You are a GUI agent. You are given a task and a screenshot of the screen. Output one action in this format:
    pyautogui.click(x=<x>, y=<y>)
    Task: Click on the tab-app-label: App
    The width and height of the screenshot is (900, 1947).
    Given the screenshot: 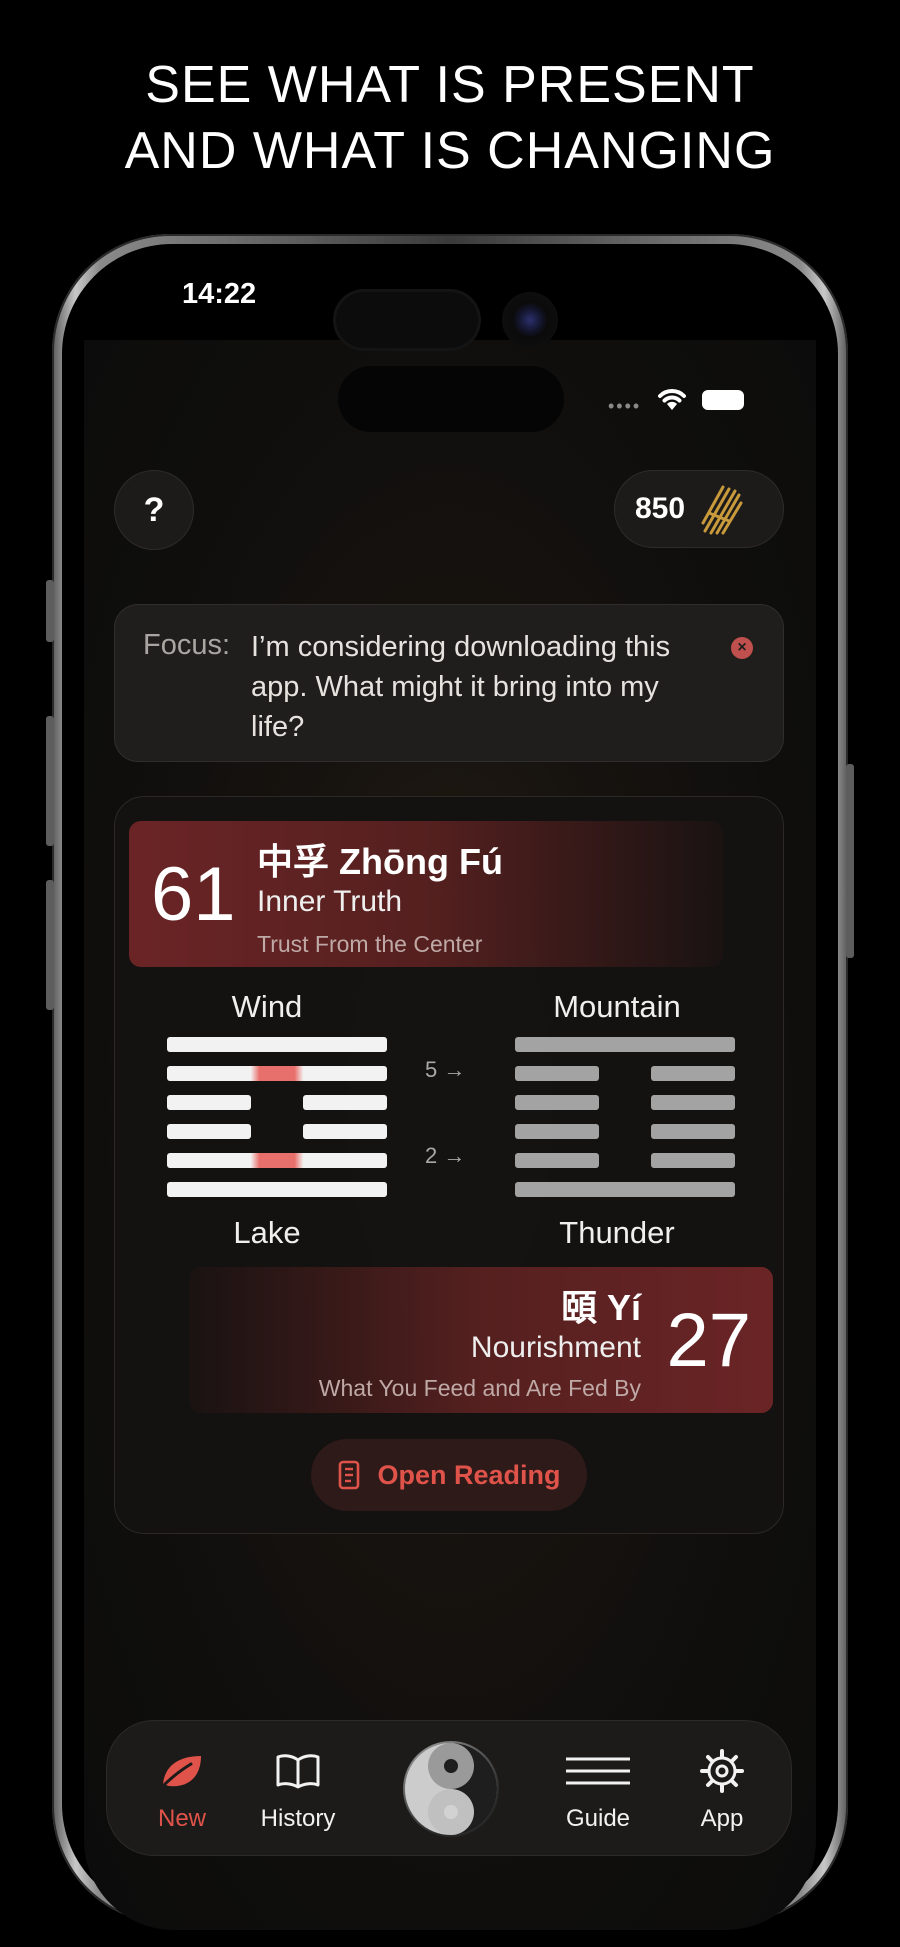 What is the action you would take?
    pyautogui.click(x=722, y=1818)
    